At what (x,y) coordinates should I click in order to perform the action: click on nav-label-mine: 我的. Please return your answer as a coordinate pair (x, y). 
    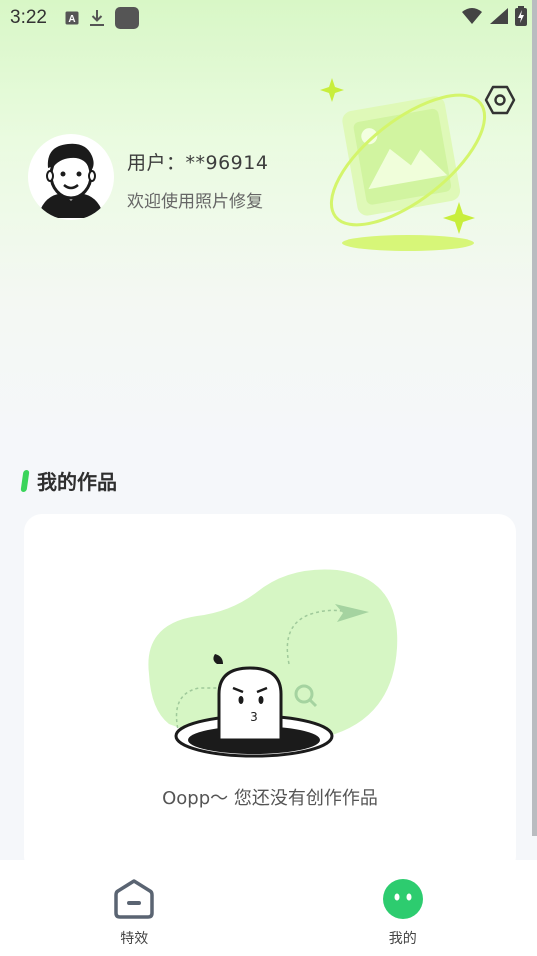
    Looking at the image, I should click on (402, 939).